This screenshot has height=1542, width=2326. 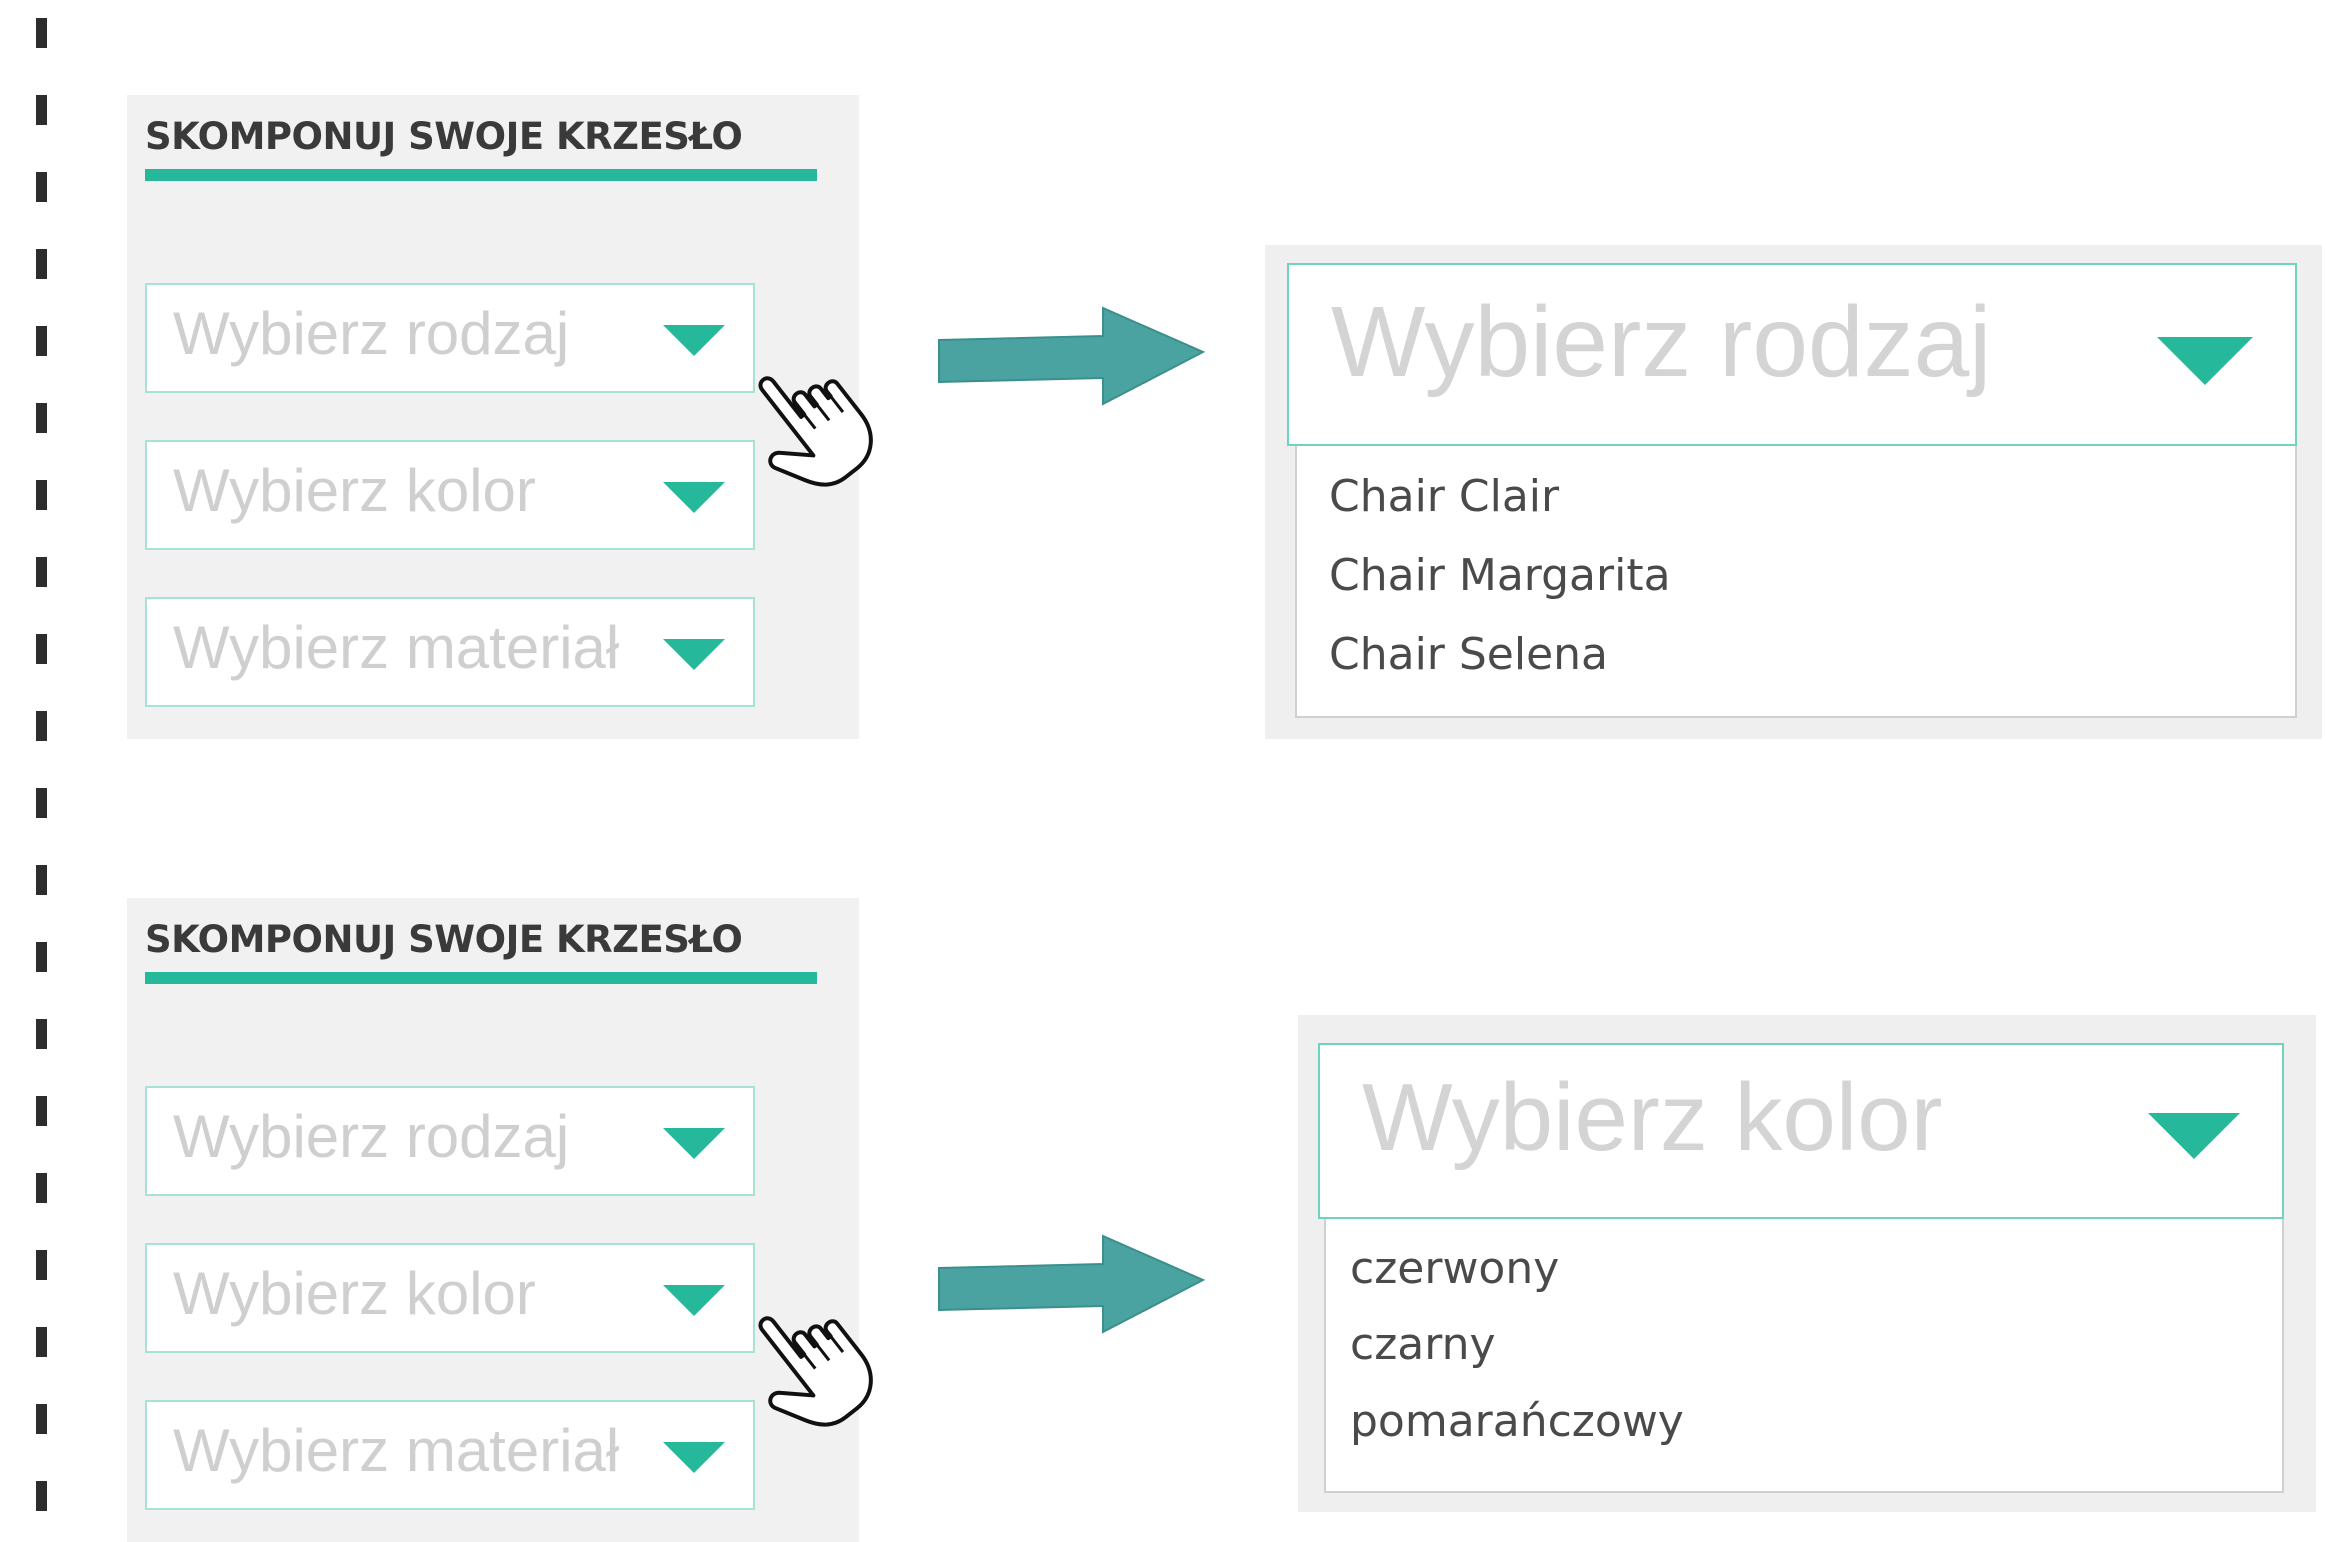 I want to click on color-options-list: czerwony czarny pomarańczowy, so click(x=1804, y=1356).